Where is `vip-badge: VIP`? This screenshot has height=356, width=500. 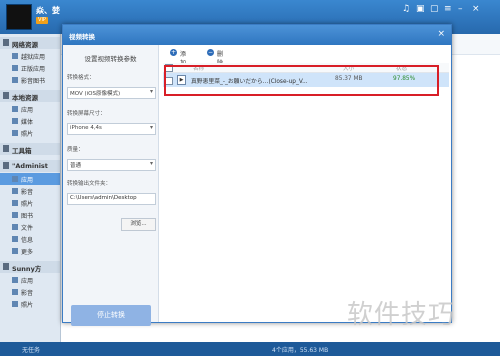
vip-badge: VIP is located at coordinates (42, 20).